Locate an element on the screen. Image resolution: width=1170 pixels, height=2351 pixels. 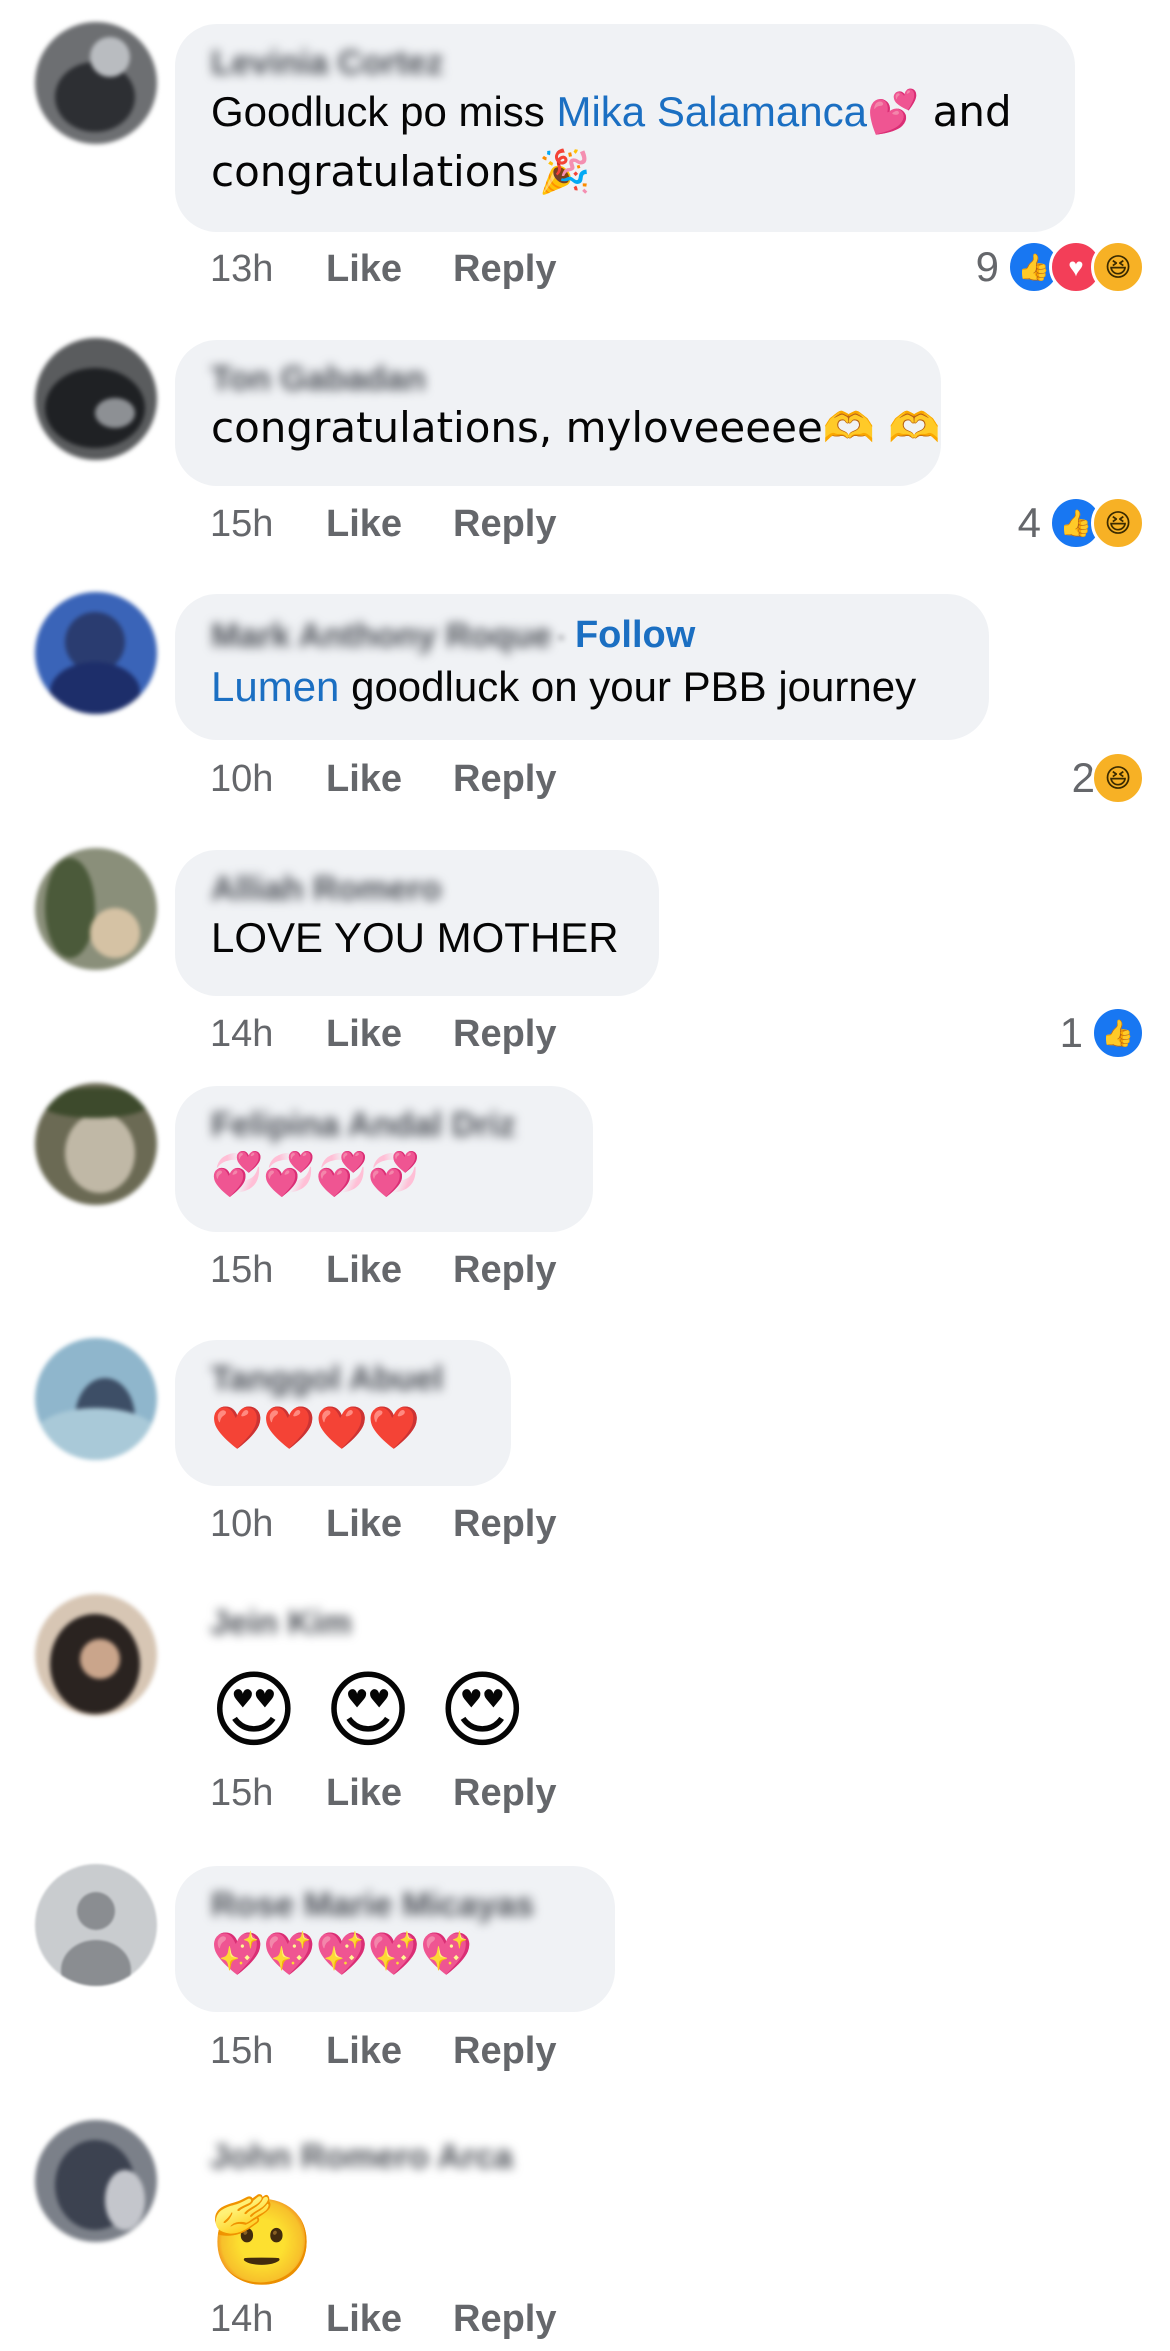
reaction-summary: 2 😆 is located at coordinates (1108, 778).